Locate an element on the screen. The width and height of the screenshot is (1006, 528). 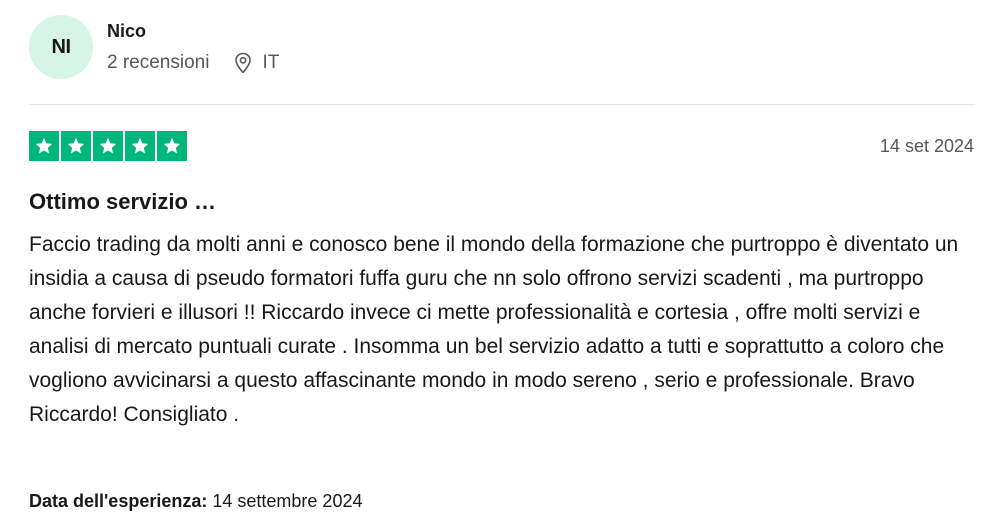
star-rating is located at coordinates (108, 146).